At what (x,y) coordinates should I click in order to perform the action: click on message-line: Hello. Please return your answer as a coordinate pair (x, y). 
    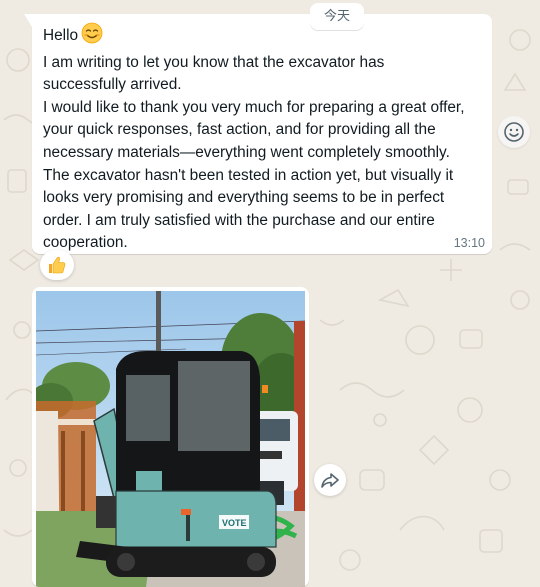
    Looking at the image, I should click on (267, 37).